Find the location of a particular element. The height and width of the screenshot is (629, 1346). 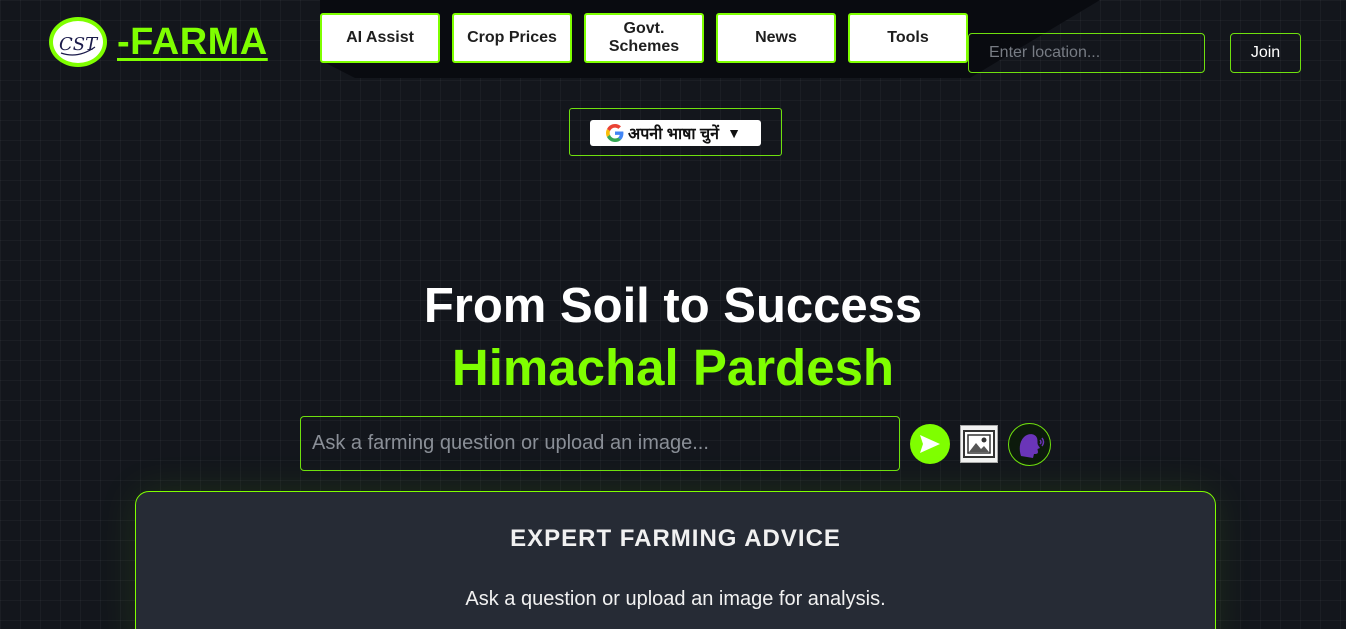

chevron-down-icon: ▼ is located at coordinates (734, 133).